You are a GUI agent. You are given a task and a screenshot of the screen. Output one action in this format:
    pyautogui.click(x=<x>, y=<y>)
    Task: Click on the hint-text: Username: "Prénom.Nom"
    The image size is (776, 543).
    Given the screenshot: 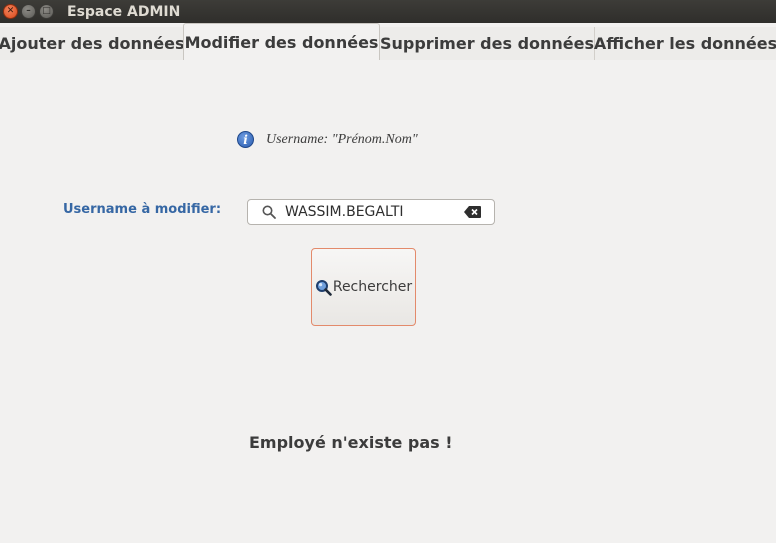 What is the action you would take?
    pyautogui.click(x=342, y=139)
    